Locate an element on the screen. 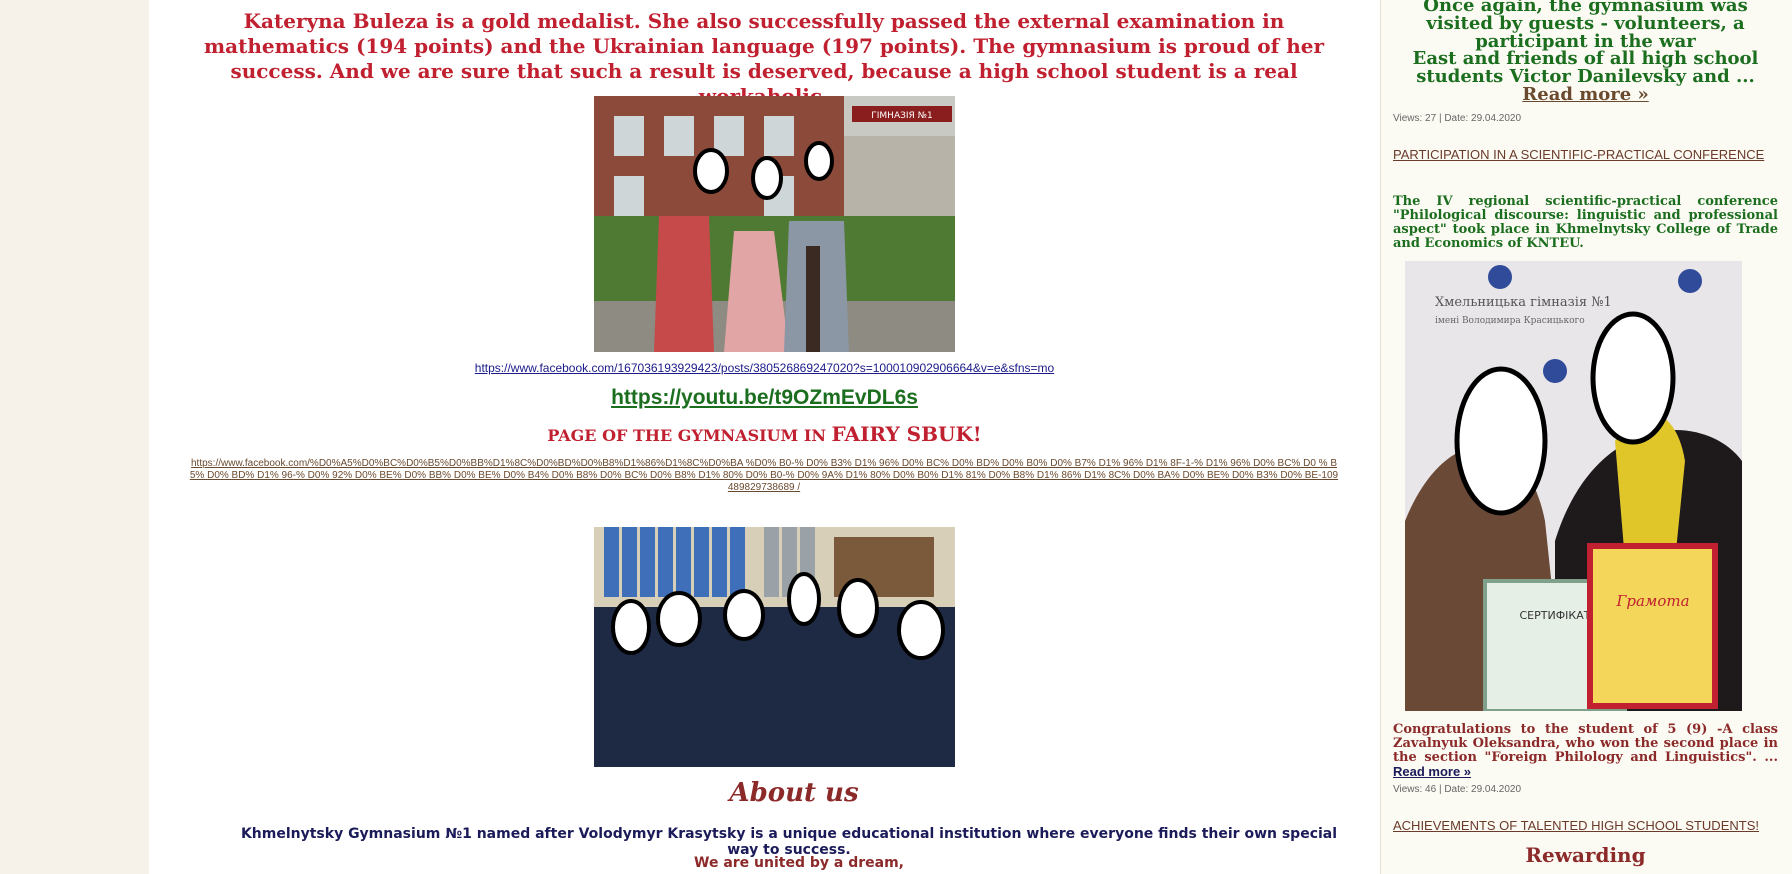 This screenshot has width=1792, height=874. news-meta-1: Views: 27 | Date: 29.04.2020 is located at coordinates (1457, 118).